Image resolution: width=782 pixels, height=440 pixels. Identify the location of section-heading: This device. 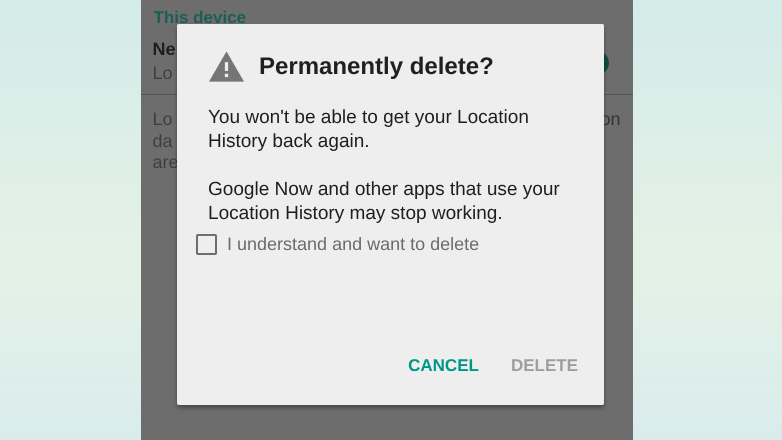
(201, 15).